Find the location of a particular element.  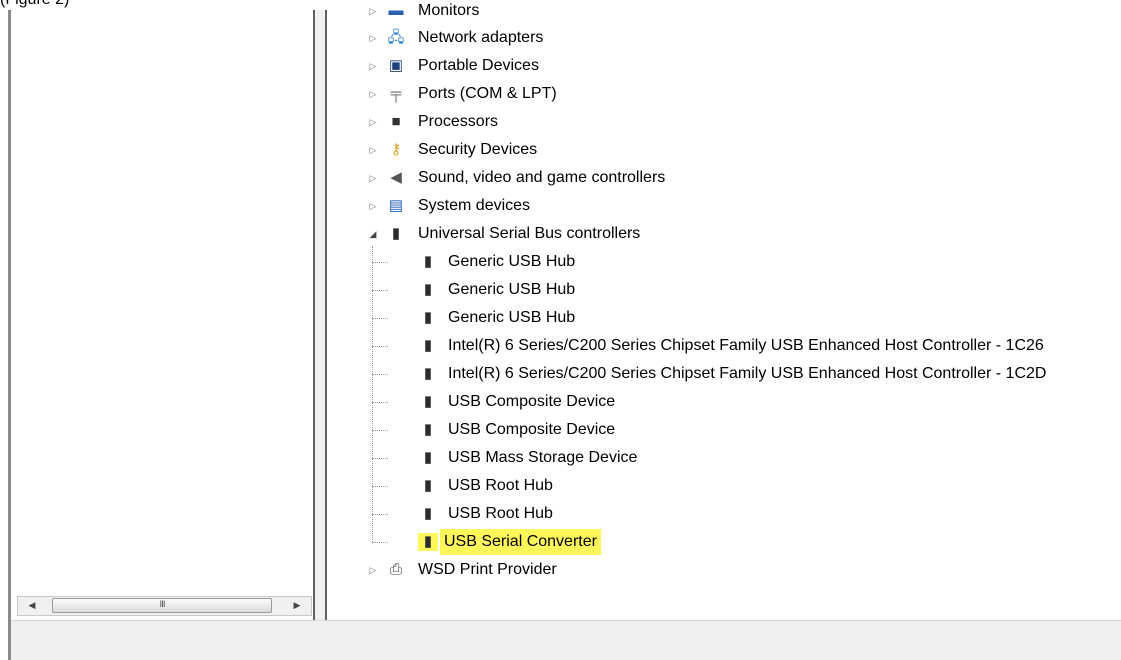

network-adapter-icon: 🖧 is located at coordinates (396, 37).